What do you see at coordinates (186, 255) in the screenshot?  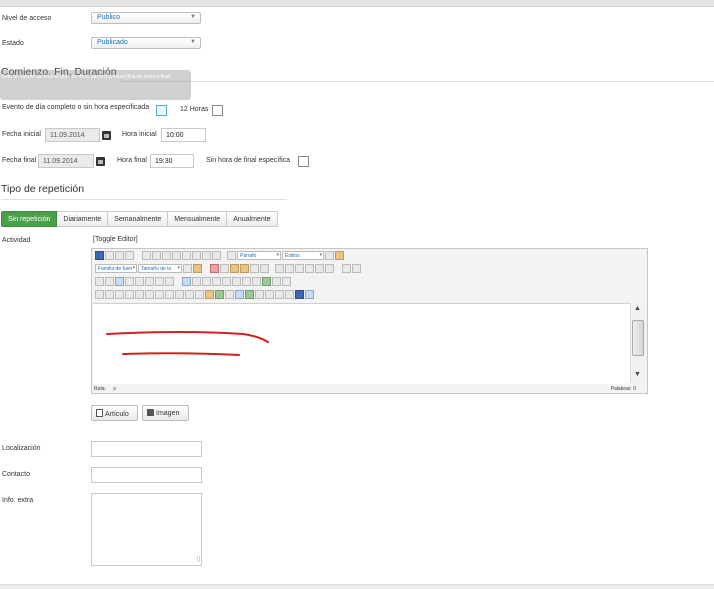 I see `align-left-icon` at bounding box center [186, 255].